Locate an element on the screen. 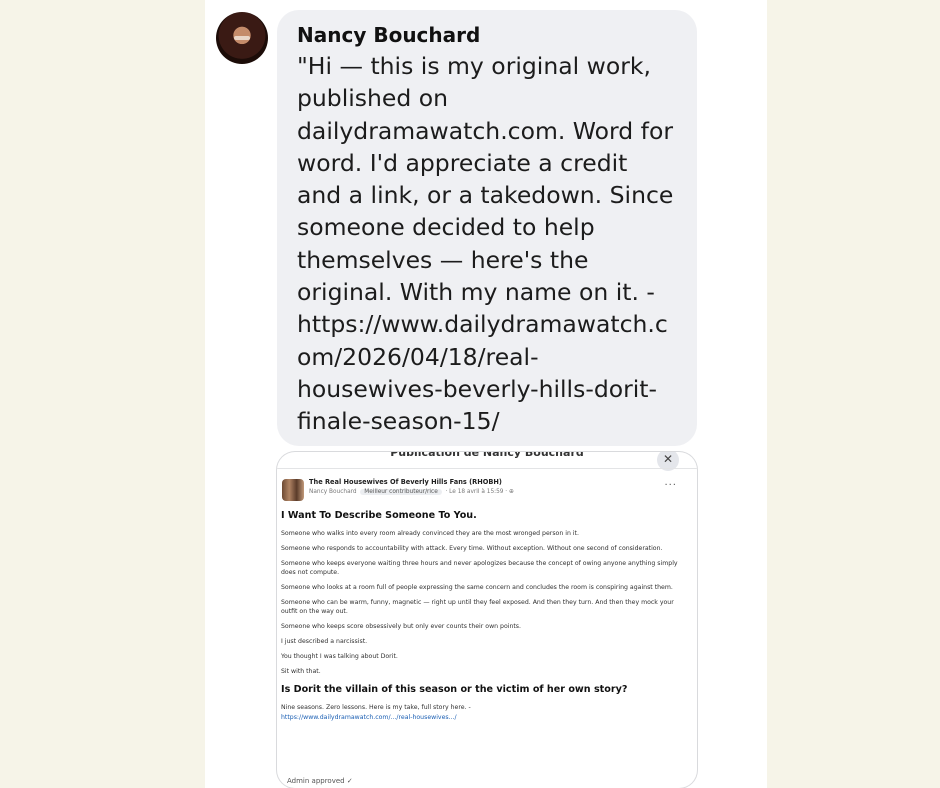  post-paragraph: I just described a narcissist. is located at coordinates (324, 641).